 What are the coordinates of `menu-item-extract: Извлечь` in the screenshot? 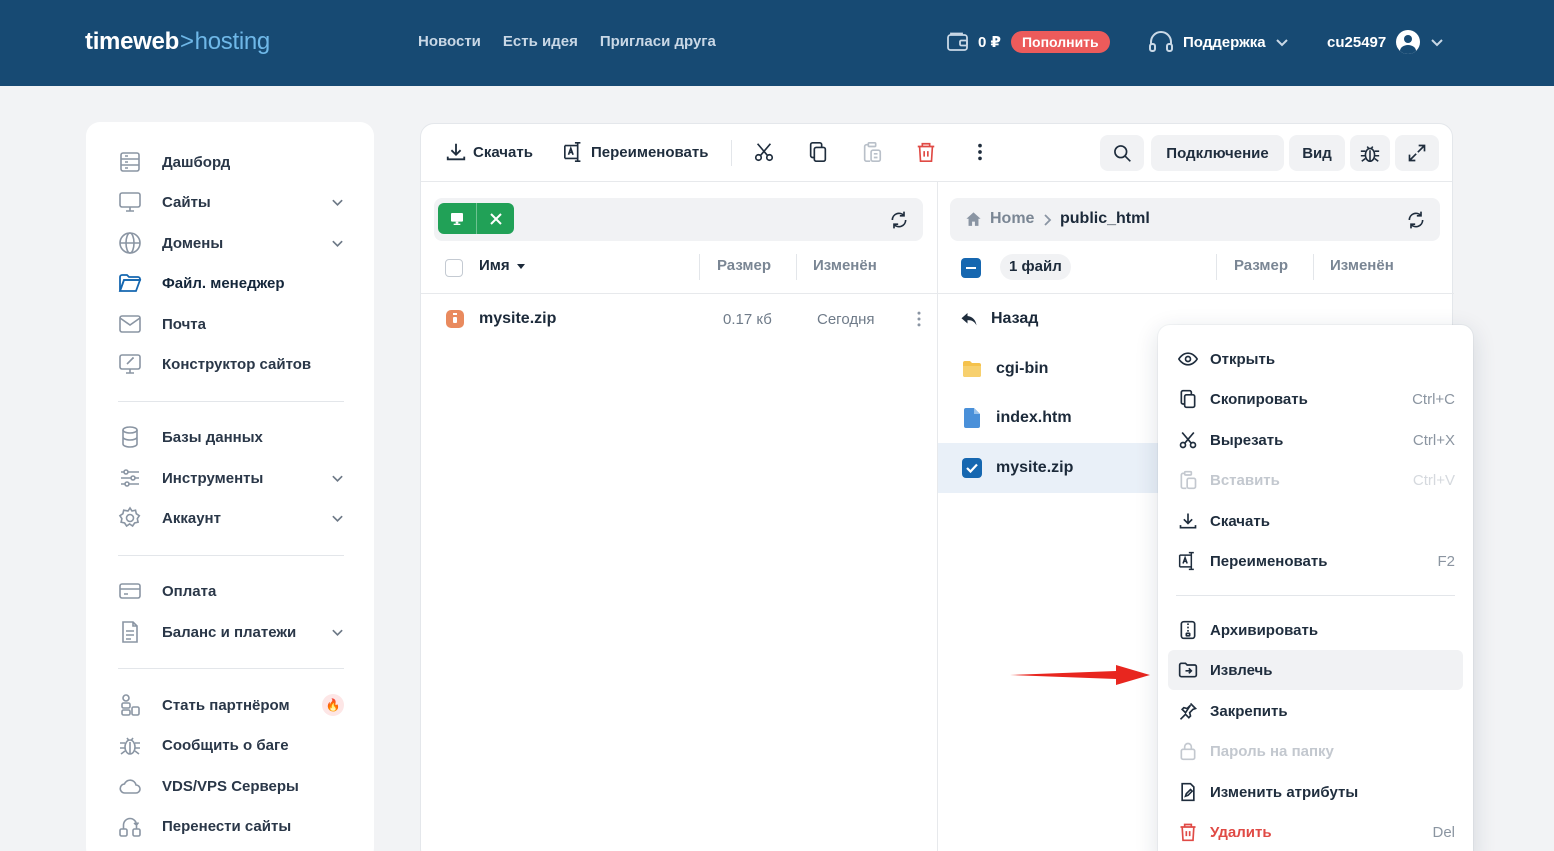 It's located at (1315, 670).